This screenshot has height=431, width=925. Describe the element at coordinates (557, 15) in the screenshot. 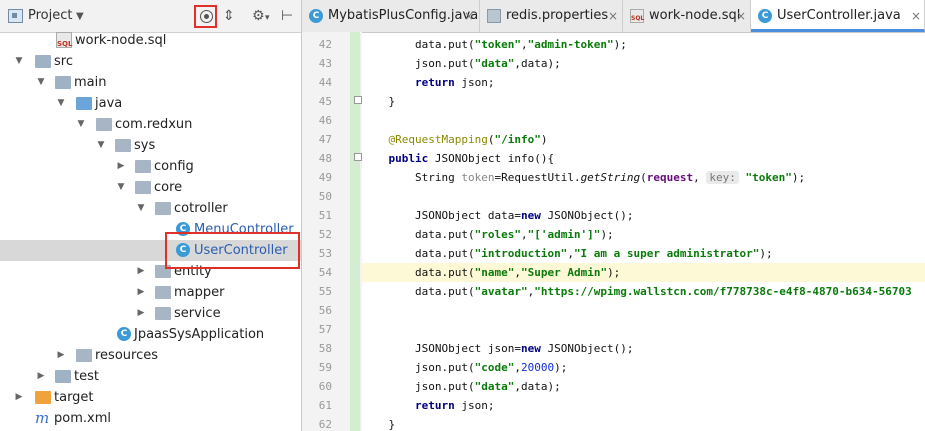

I see `tab-label: redis.properties` at that location.